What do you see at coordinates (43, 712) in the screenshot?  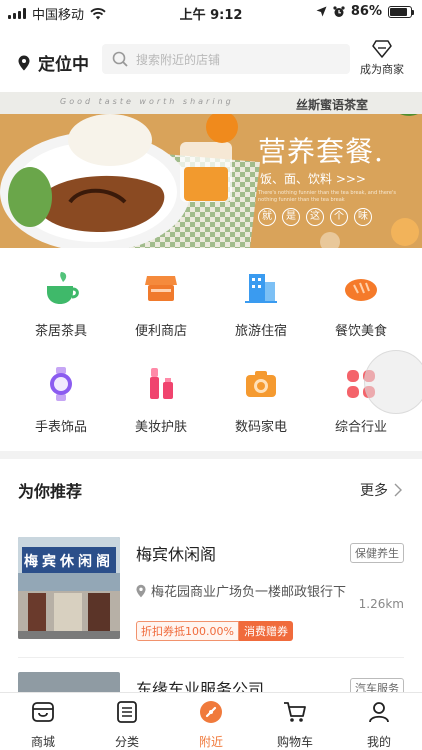 I see `mall-icon` at bounding box center [43, 712].